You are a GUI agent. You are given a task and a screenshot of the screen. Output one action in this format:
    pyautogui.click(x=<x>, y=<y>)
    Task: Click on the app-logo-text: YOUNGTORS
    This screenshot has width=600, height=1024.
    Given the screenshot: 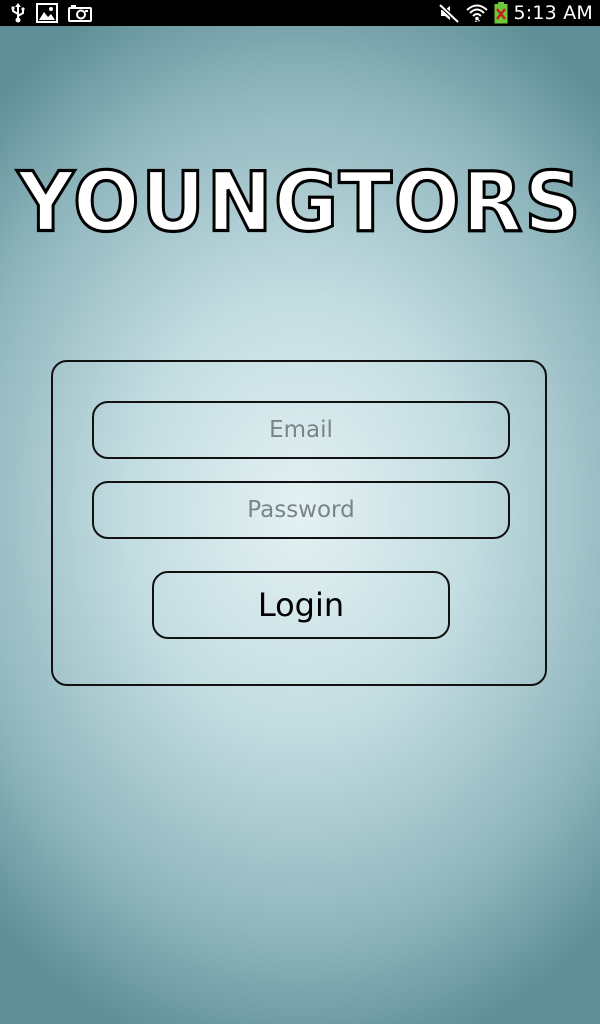 What is the action you would take?
    pyautogui.click(x=299, y=203)
    